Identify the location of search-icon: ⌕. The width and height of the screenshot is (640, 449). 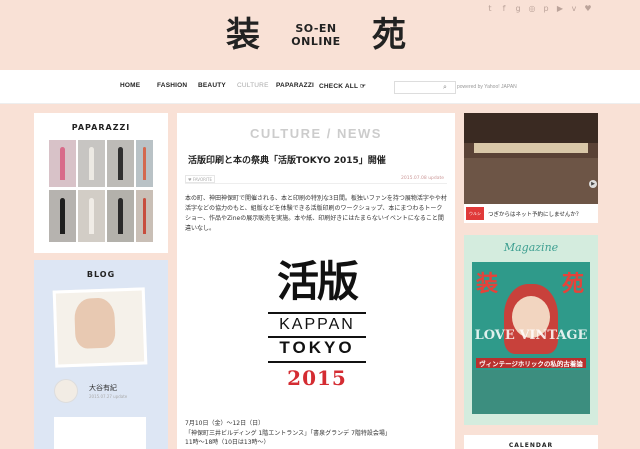
(445, 87).